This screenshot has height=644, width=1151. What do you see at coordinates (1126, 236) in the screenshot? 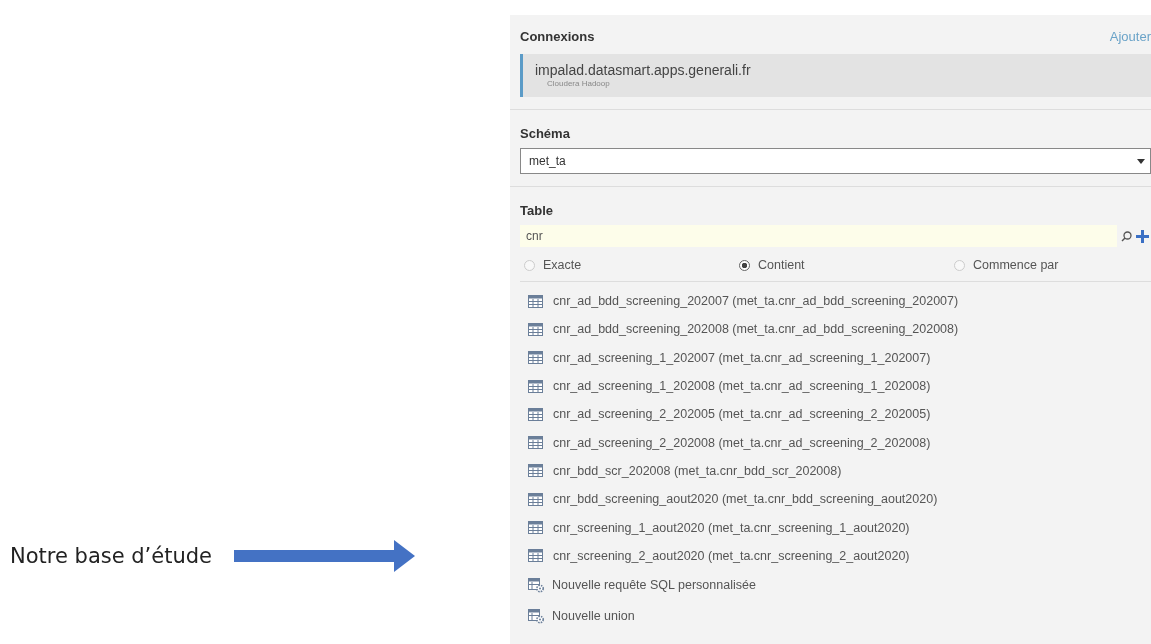
I see `search-icon` at bounding box center [1126, 236].